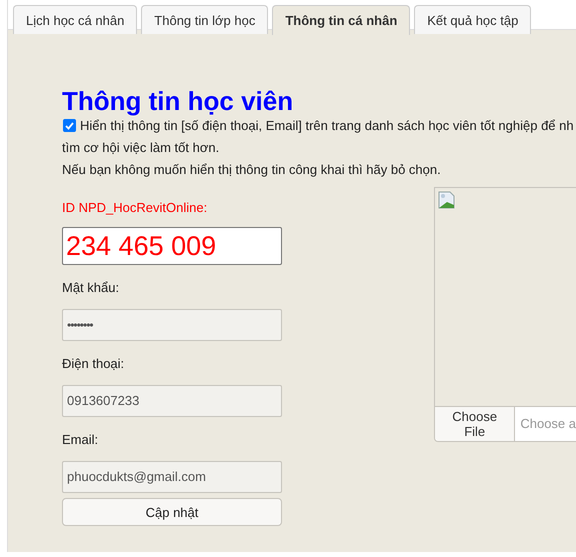  What do you see at coordinates (252, 169) in the screenshot?
I see `note-text: Nếu bạn không muốn hiển thị thông tin công khai thì hãy bỏ chọn.` at bounding box center [252, 169].